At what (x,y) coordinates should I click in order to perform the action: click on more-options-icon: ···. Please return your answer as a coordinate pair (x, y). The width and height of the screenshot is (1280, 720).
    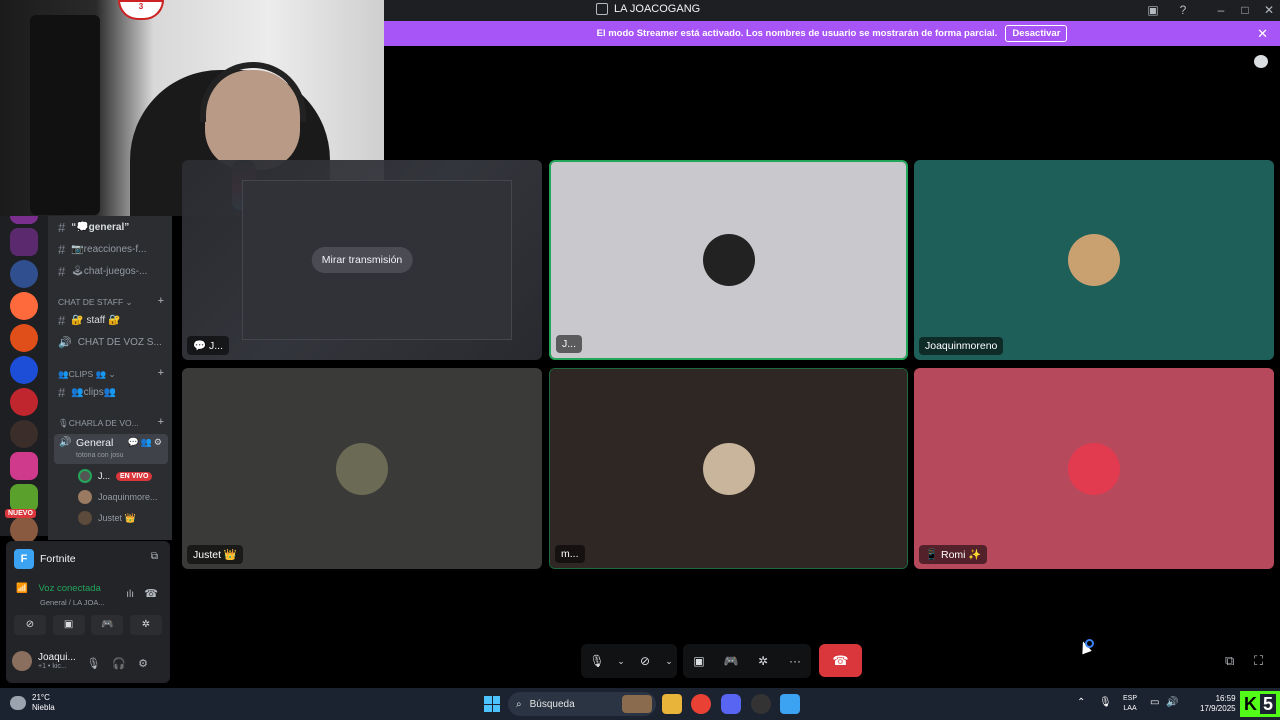
    Looking at the image, I should click on (795, 661).